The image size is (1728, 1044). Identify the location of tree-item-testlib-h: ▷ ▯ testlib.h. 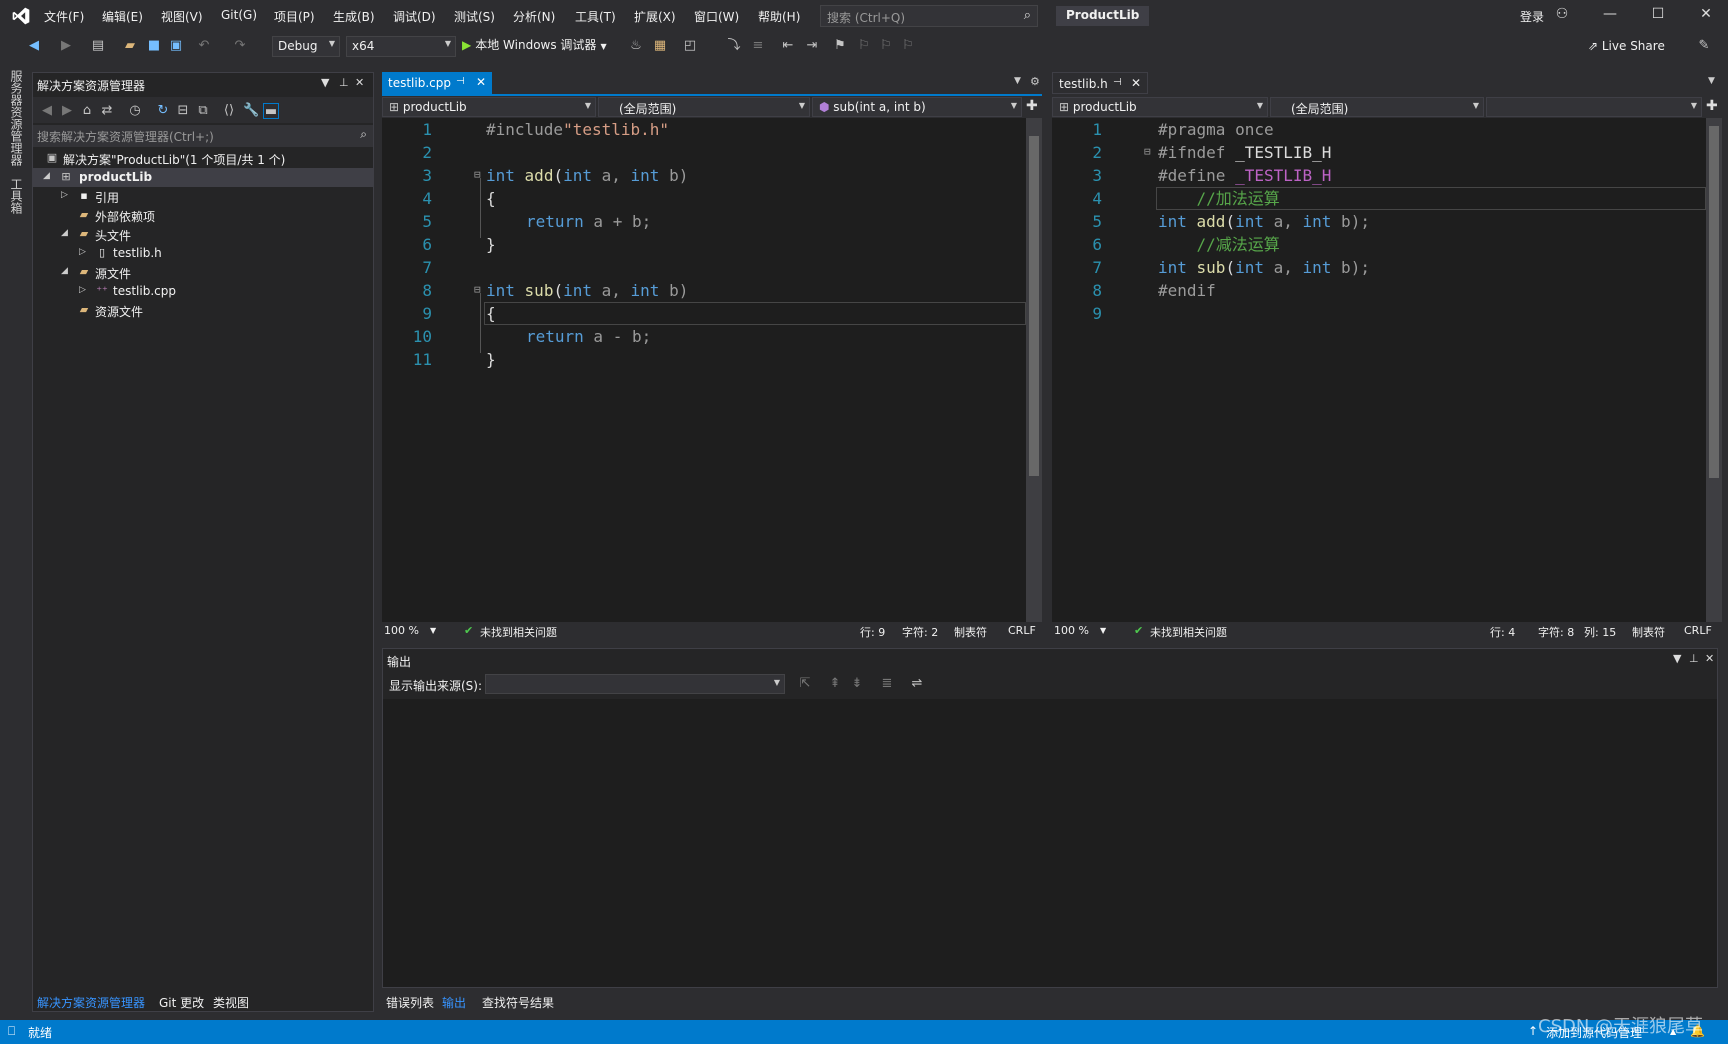
(203, 253).